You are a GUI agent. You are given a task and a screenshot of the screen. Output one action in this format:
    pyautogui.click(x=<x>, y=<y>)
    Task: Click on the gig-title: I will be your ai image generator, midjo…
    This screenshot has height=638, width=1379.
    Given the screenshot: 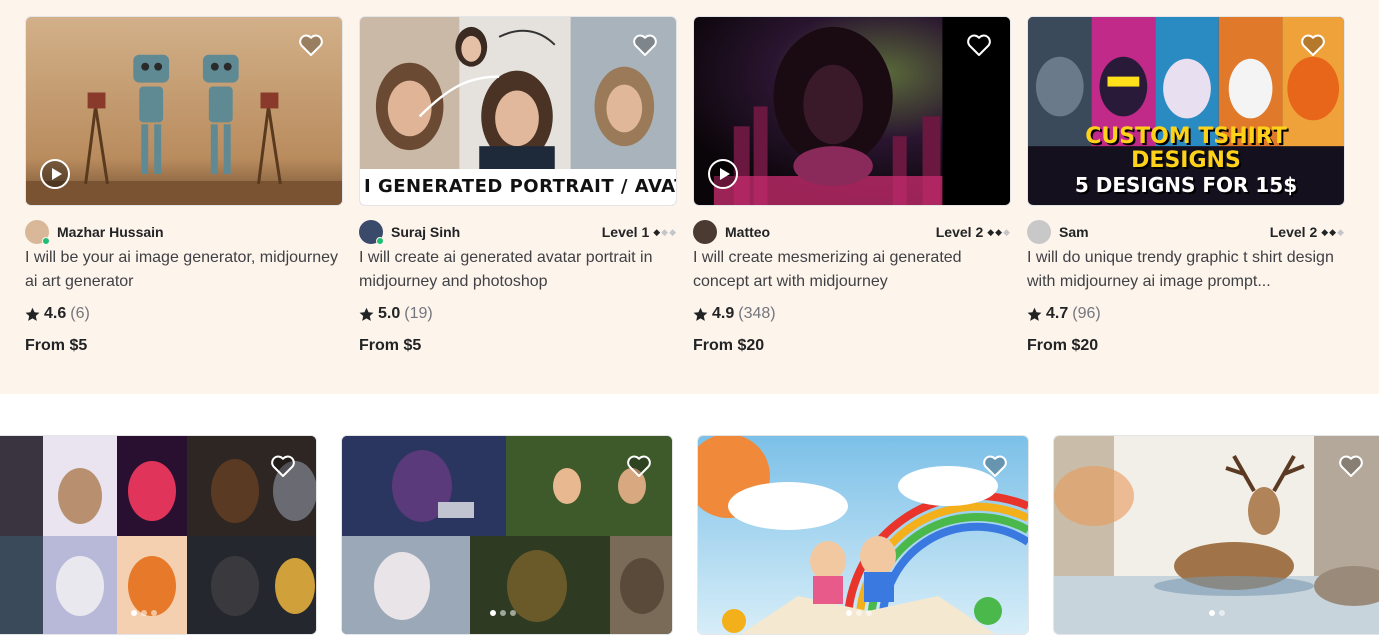 What is the action you would take?
    pyautogui.click(x=184, y=270)
    